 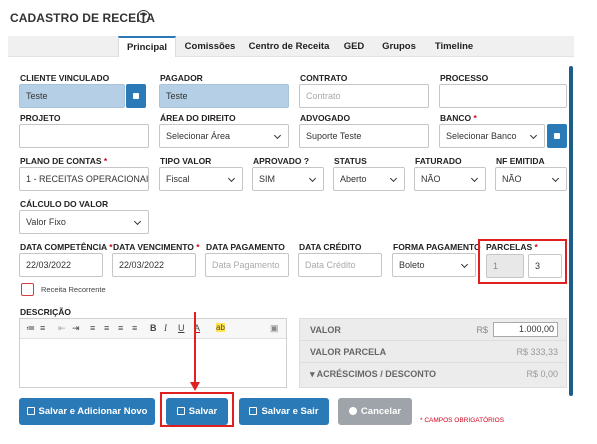 I want to click on tab-centro-de-receita: Centro de Receita, so click(x=289, y=46).